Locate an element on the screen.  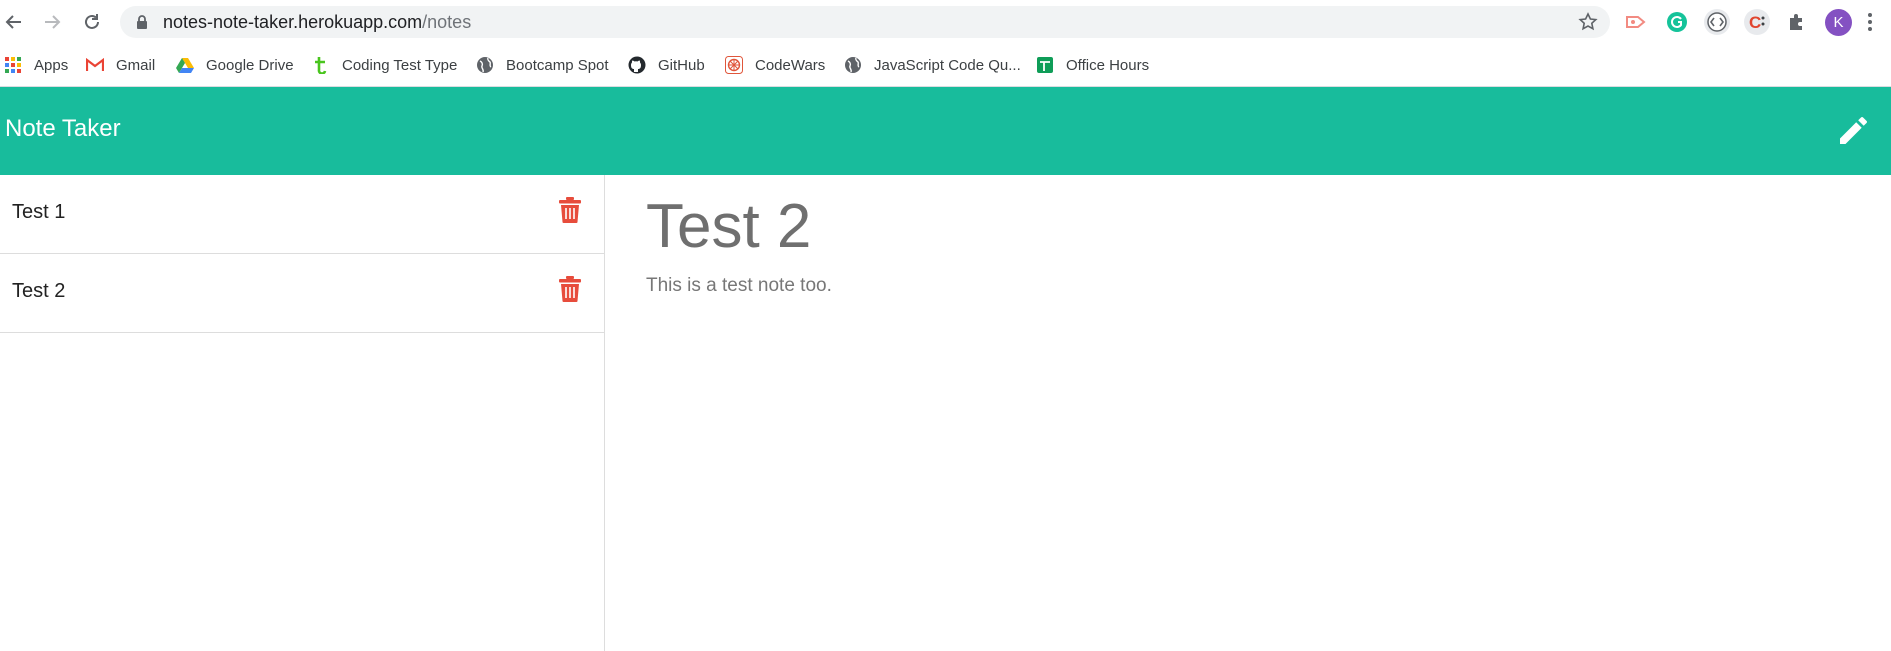
grammarly-icon is located at coordinates (1677, 22).